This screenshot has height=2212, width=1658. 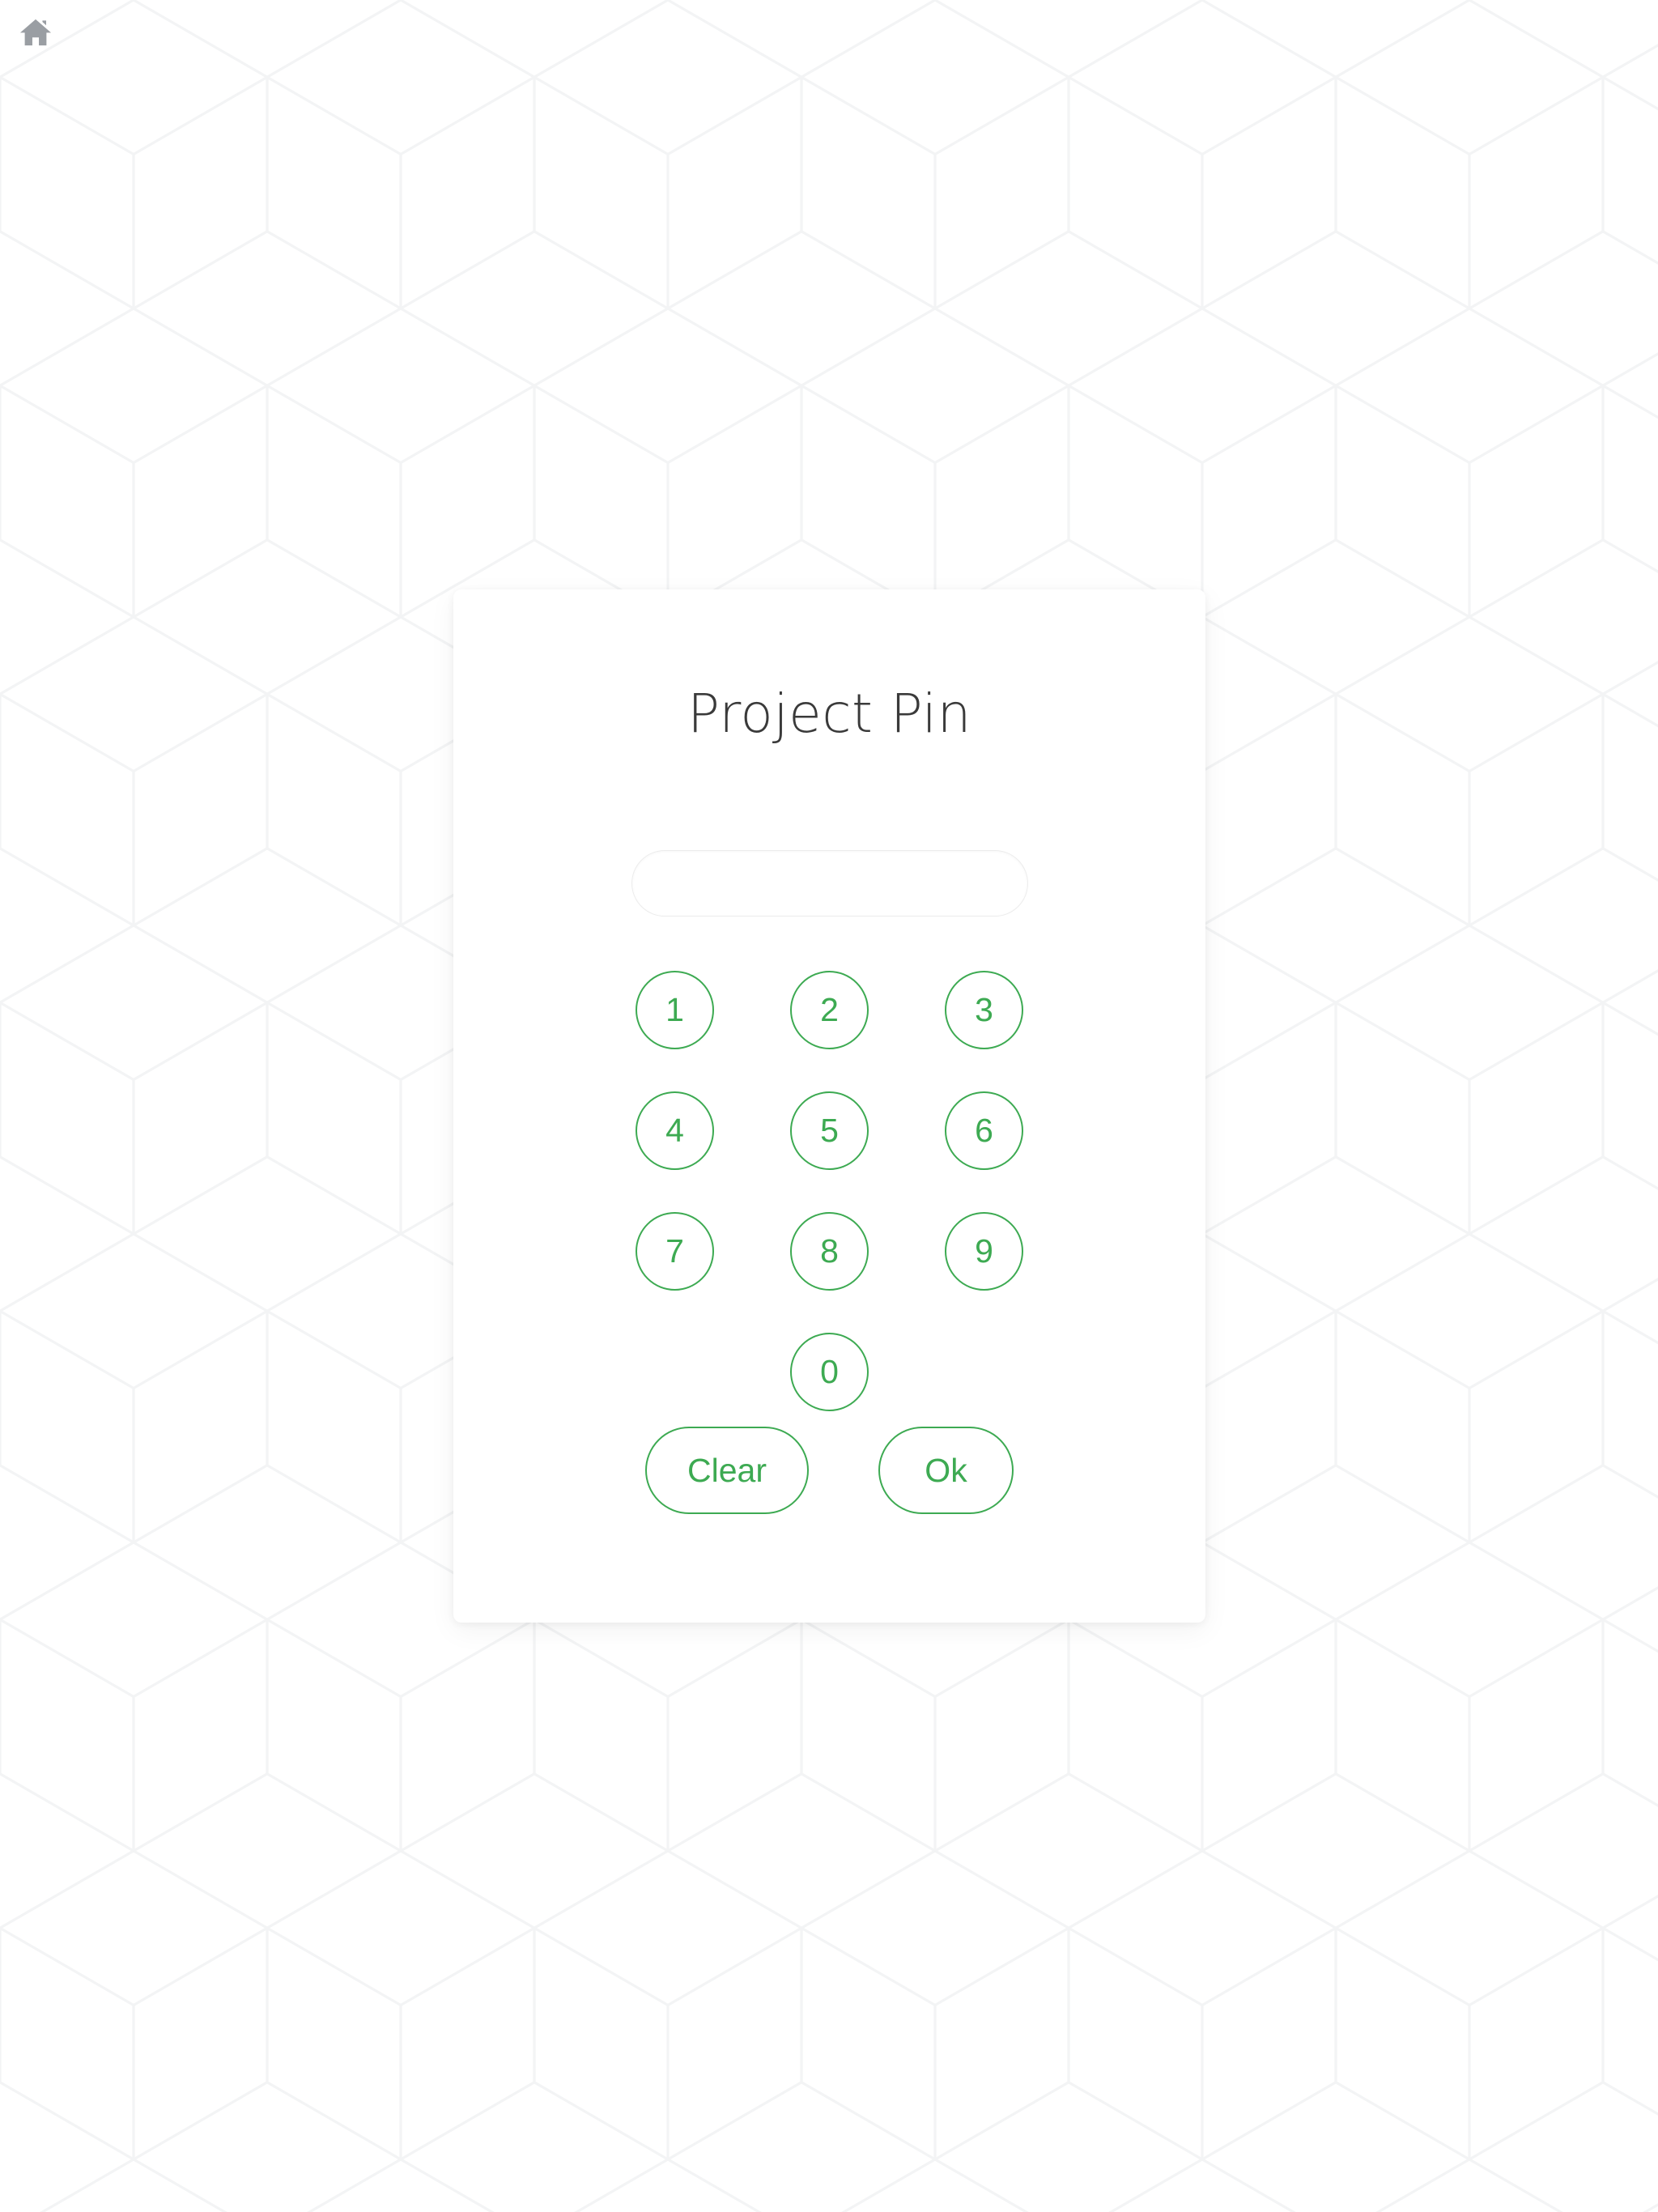 What do you see at coordinates (675, 1130) in the screenshot?
I see `keypad-key-4: 4` at bounding box center [675, 1130].